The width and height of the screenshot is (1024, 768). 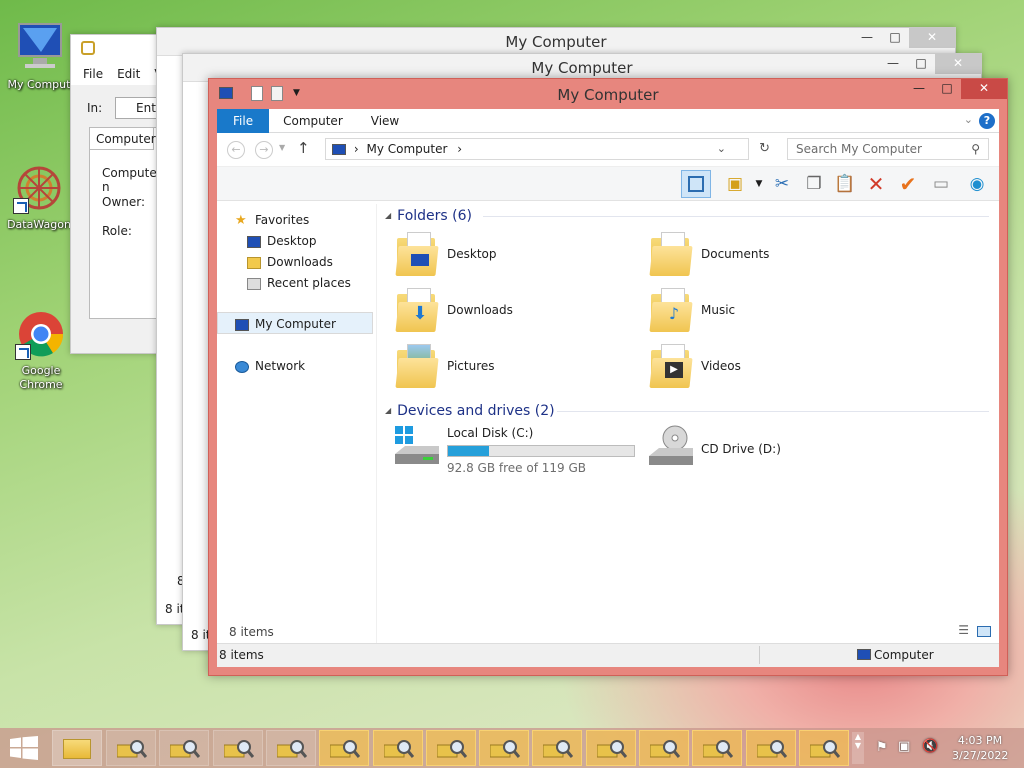 I want to click on status-items: 8 items, so click(x=241, y=655).